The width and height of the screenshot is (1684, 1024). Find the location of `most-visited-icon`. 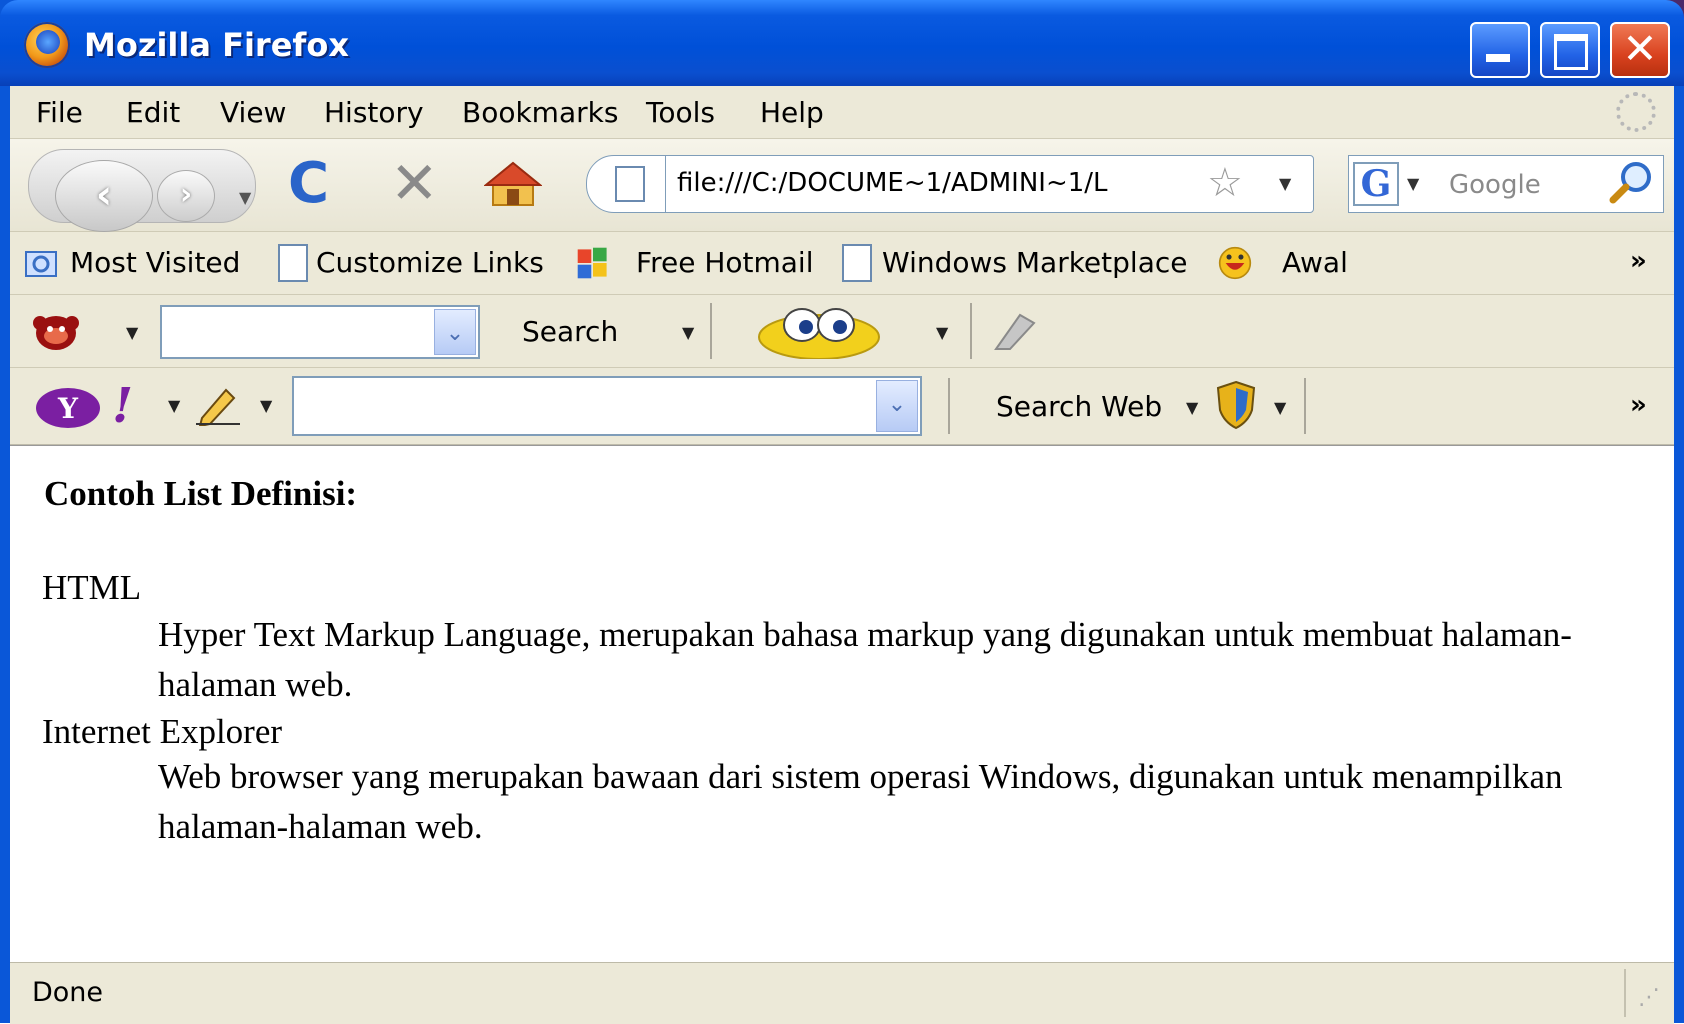

most-visited-icon is located at coordinates (41, 264).